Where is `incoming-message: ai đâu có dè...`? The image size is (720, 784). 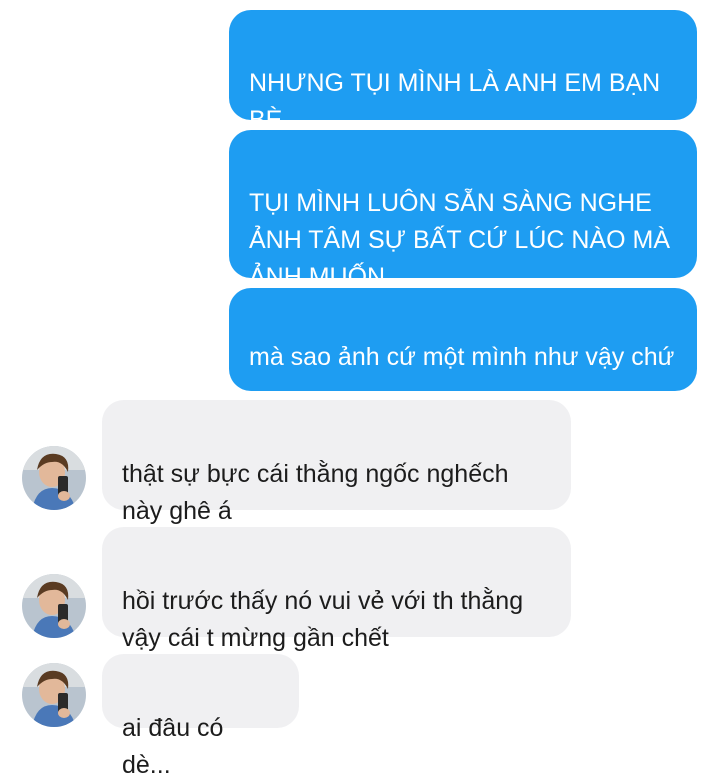
incoming-message: ai đâu có dè... is located at coordinates (200, 716).